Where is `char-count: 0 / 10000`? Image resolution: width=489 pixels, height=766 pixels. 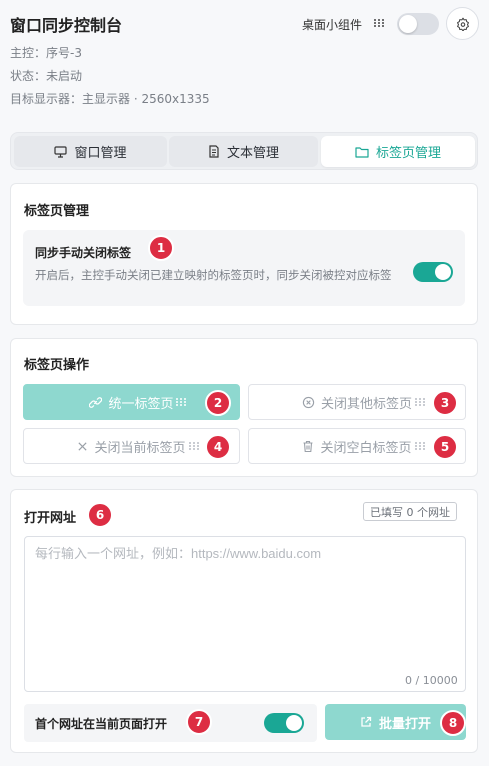
char-count: 0 / 10000 is located at coordinates (431, 680).